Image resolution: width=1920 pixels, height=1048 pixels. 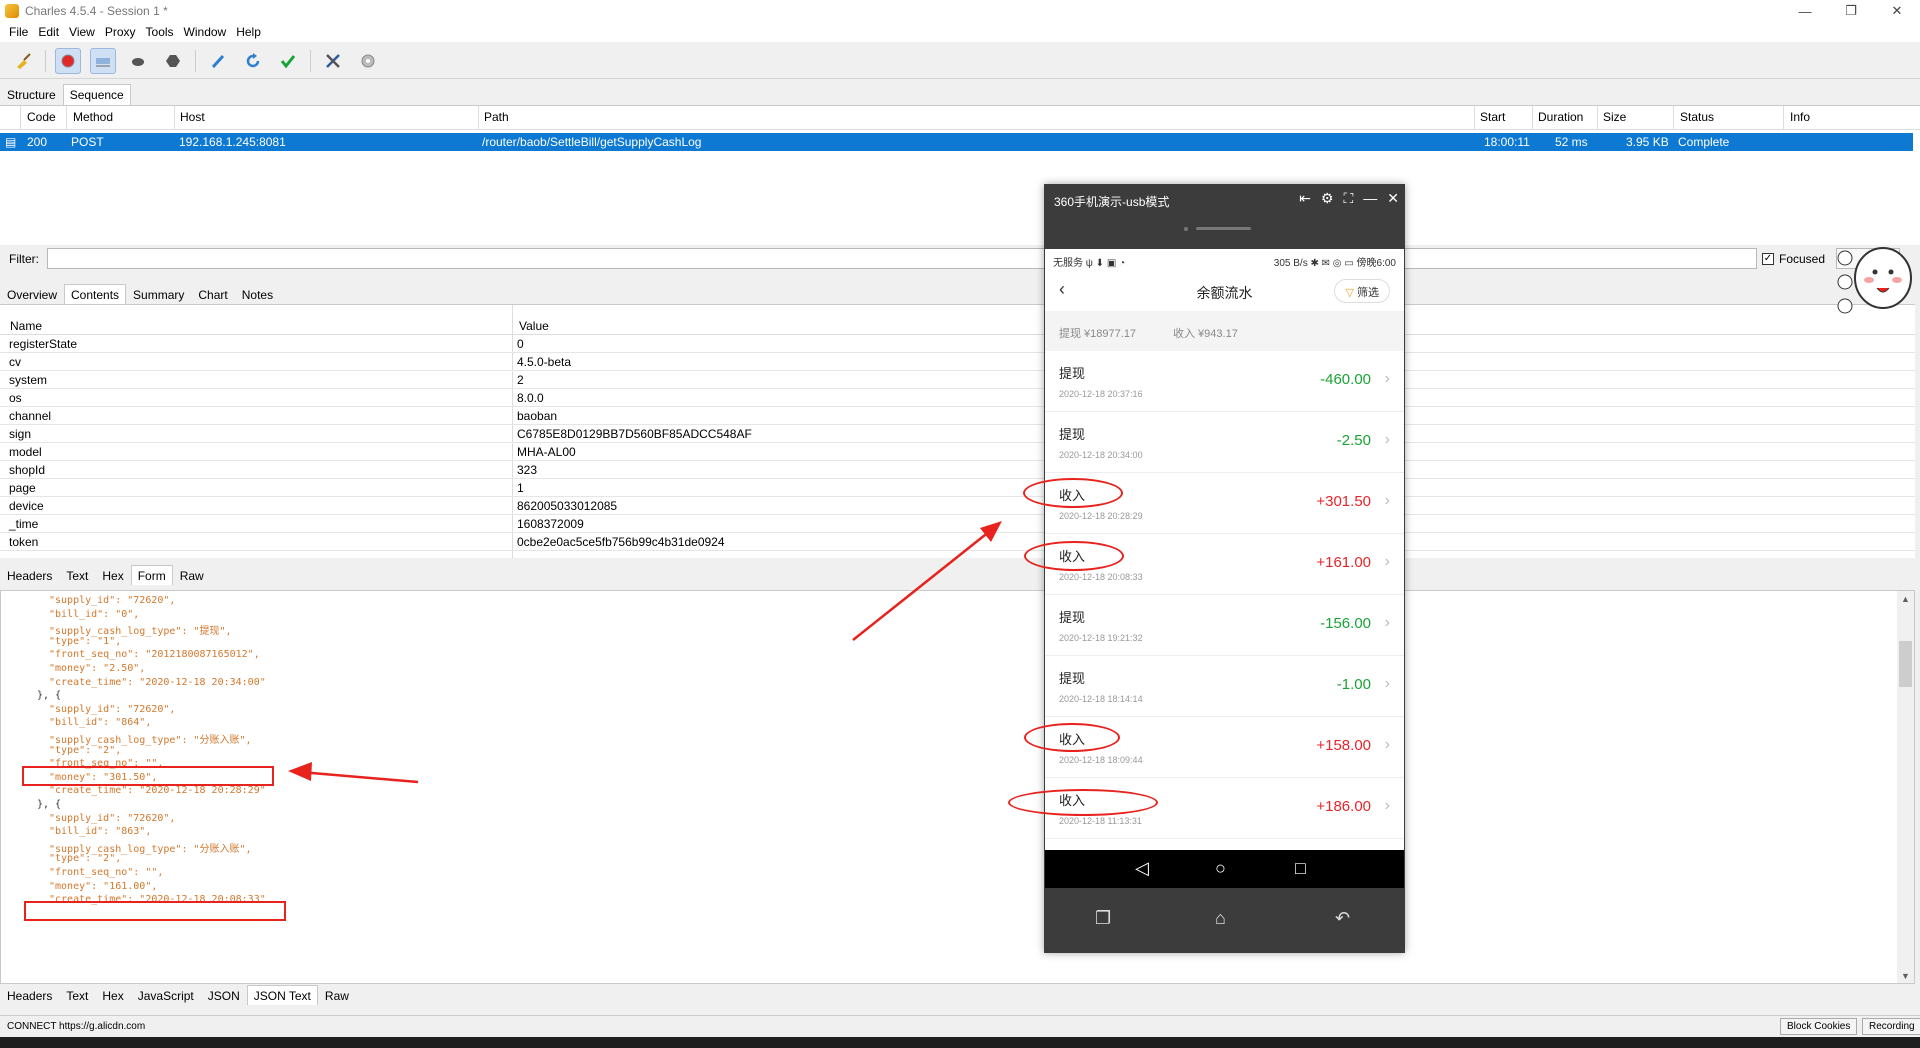 I want to click on broom-icon, so click(x=23, y=61).